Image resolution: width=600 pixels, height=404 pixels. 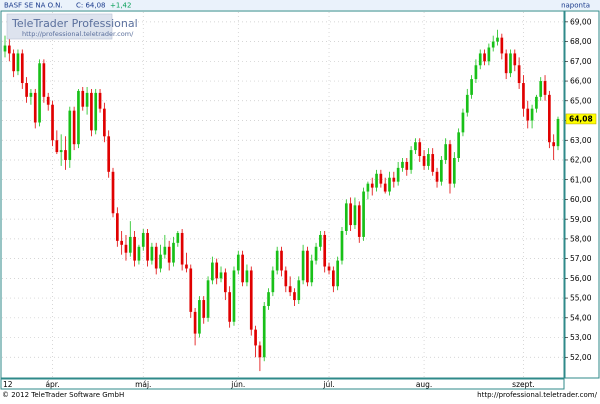 What do you see at coordinates (282, 384) in the screenshot?
I see `x-axis-panel` at bounding box center [282, 384].